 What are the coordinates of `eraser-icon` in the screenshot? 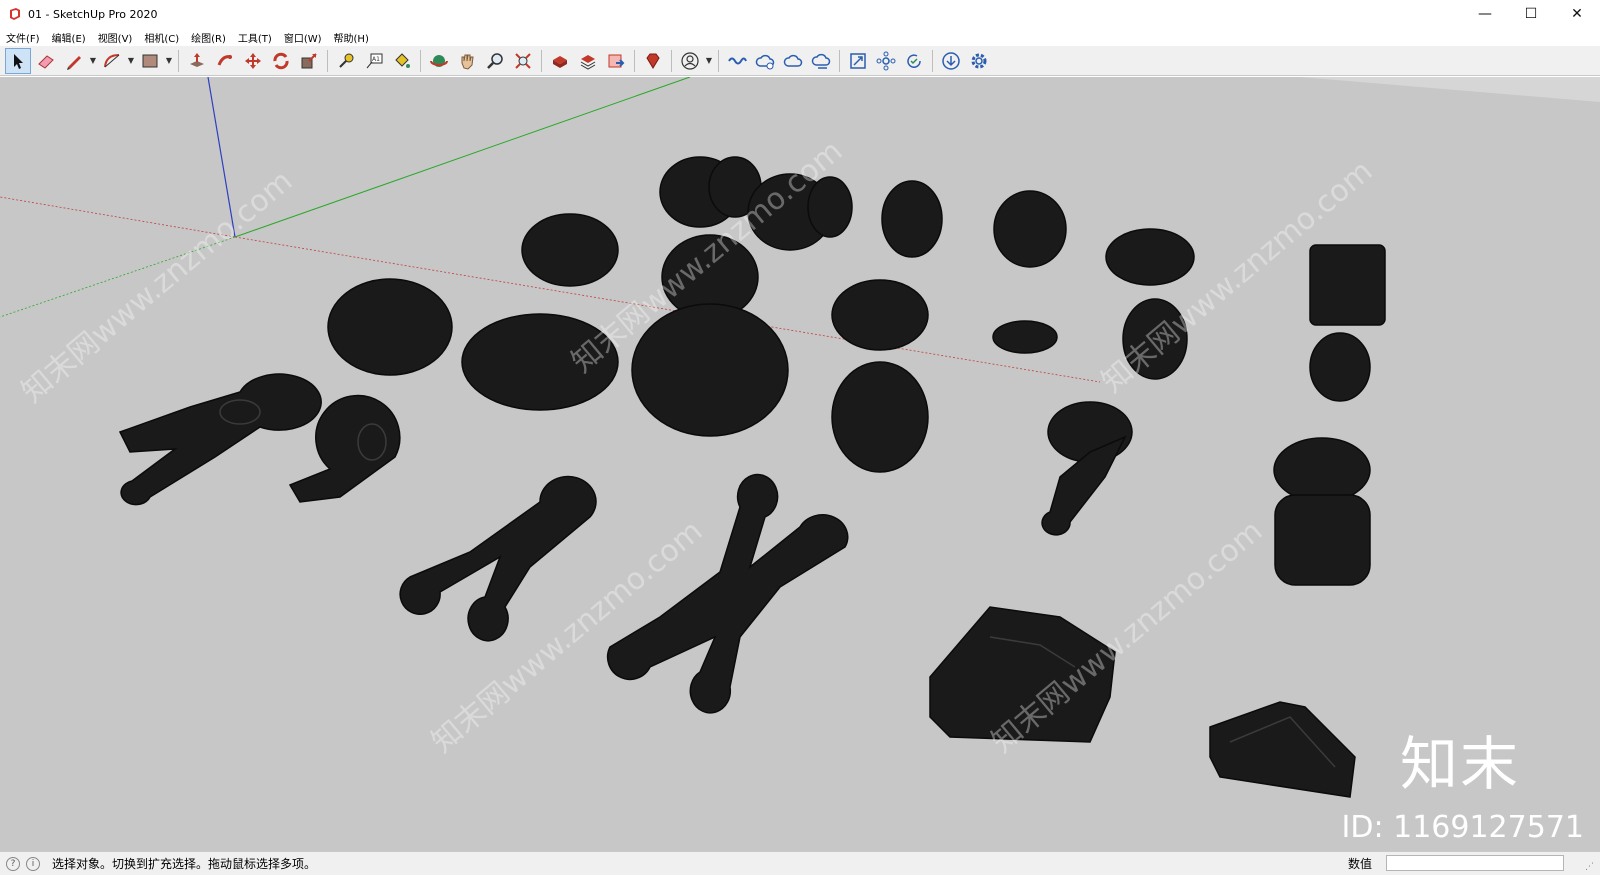 It's located at (46, 61).